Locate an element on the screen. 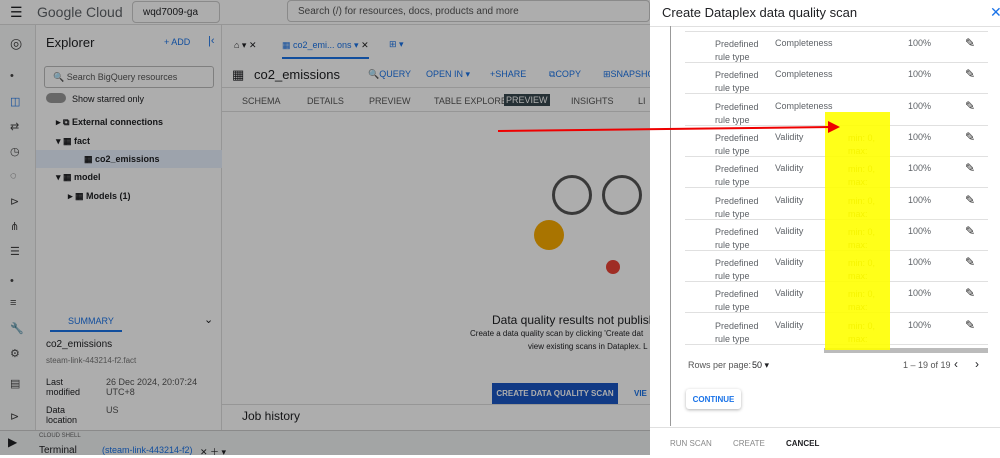 The height and width of the screenshot is (458, 1000). next-page-icon: › is located at coordinates (977, 364).